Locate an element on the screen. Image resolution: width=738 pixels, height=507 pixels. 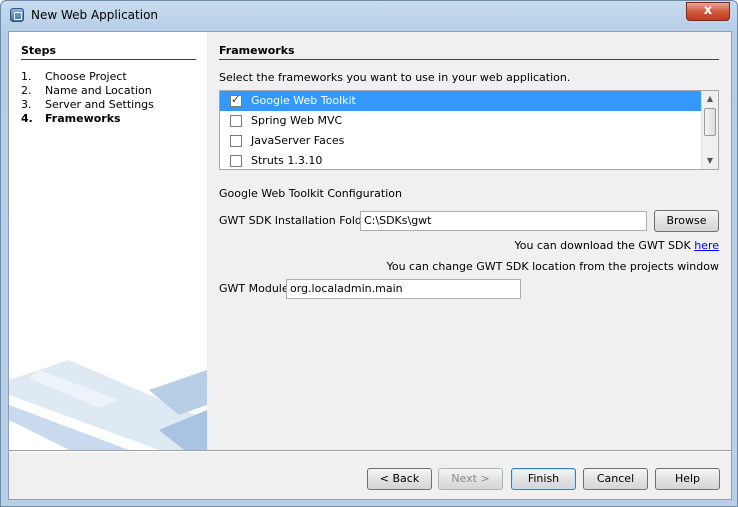
step-item: 2. Name and Location is located at coordinates (86, 90).